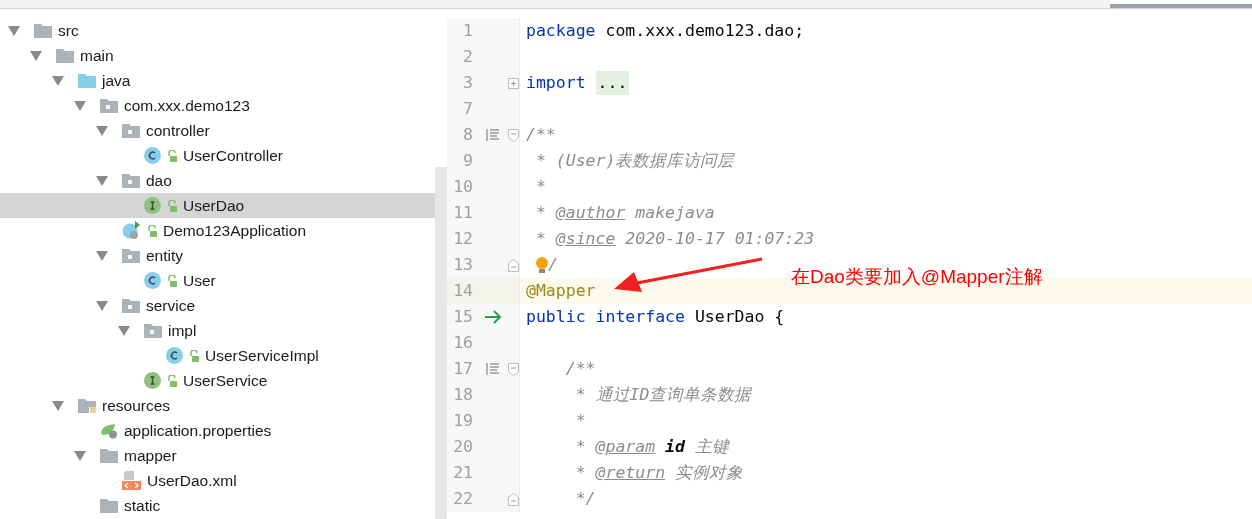 Image resolution: width=1252 pixels, height=519 pixels. I want to click on tree-item-label: dao, so click(159, 180).